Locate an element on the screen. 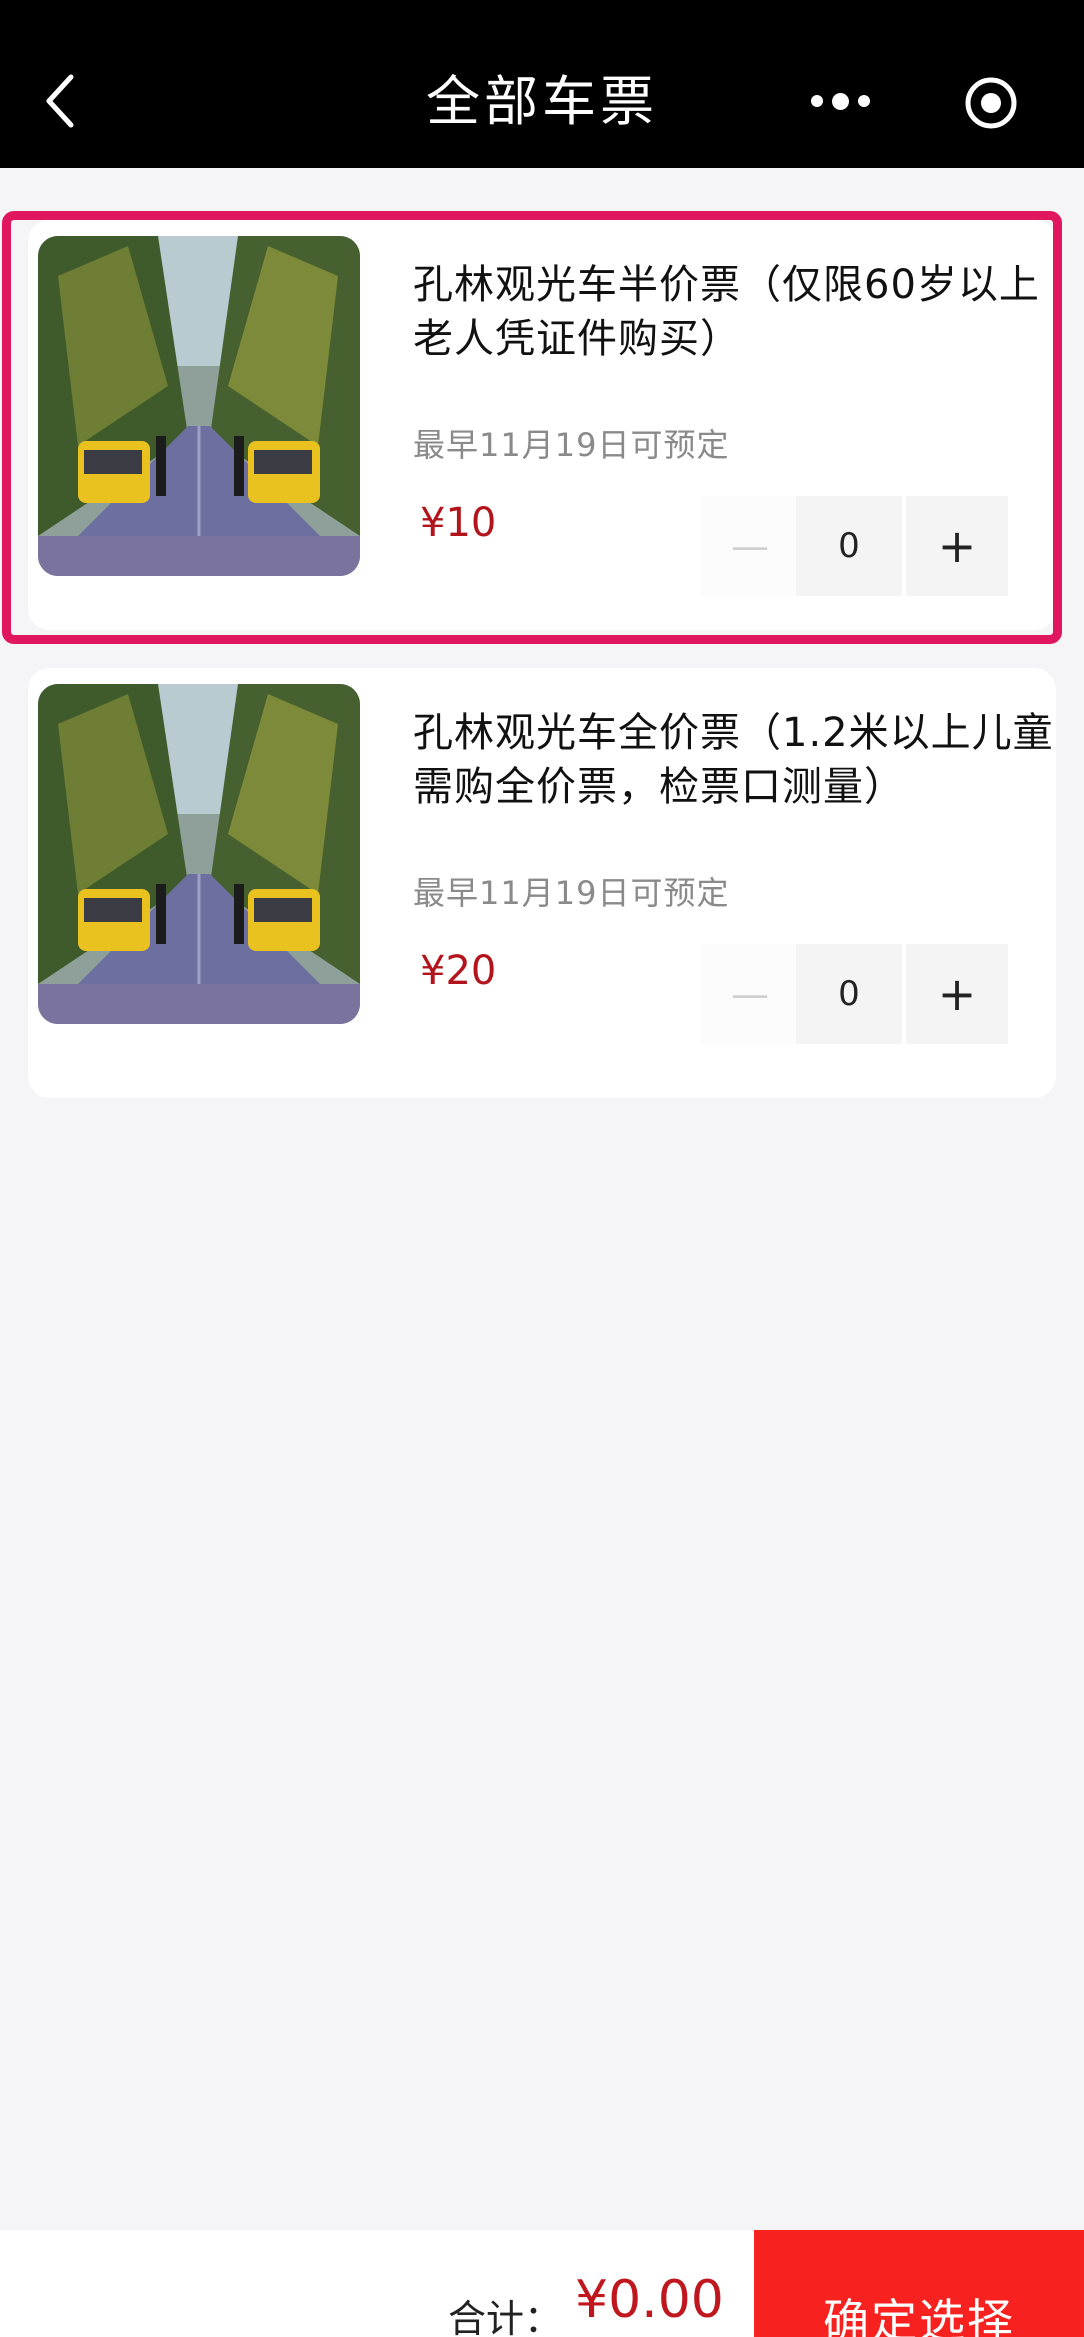 Image resolution: width=1084 pixels, height=2337 pixels. more-dot-center is located at coordinates (840, 101).